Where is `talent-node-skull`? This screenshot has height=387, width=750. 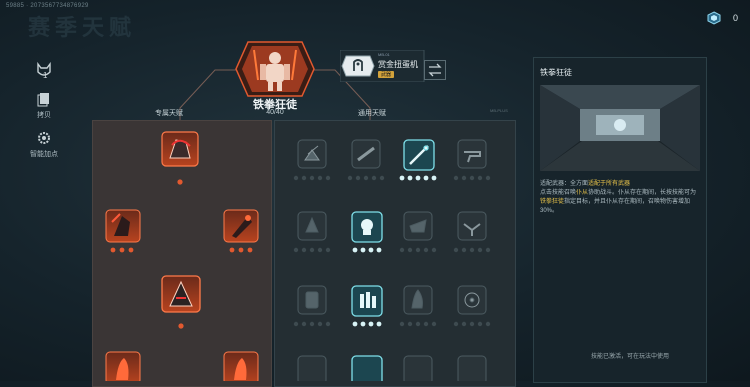
talent-node-skull is located at coordinates (367, 227).